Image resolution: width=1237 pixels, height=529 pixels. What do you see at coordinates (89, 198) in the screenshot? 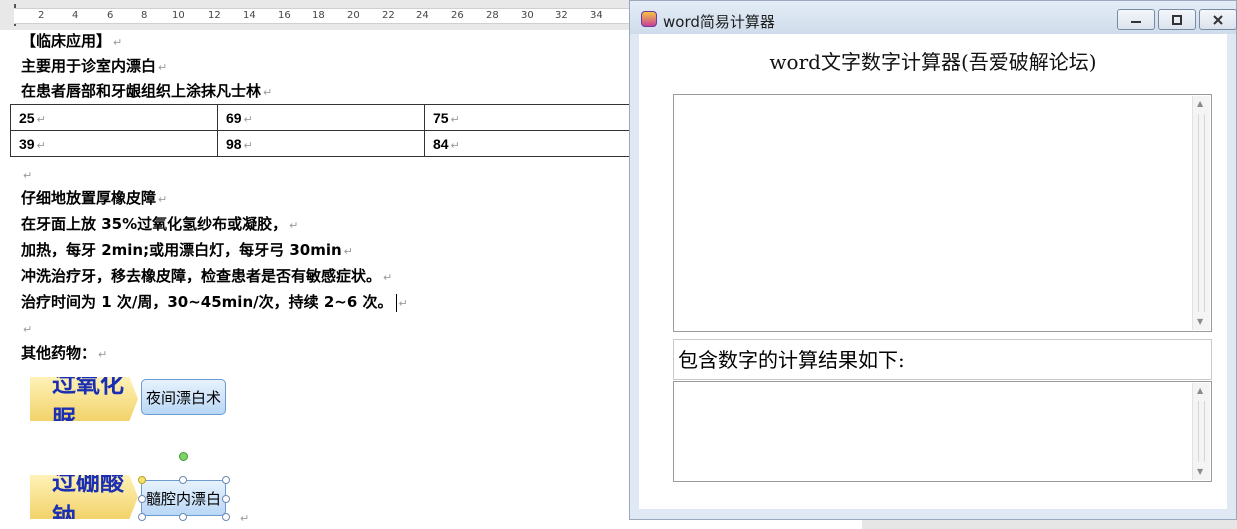
I see `doc-text: 仔细地放置厚橡皮障` at bounding box center [89, 198].